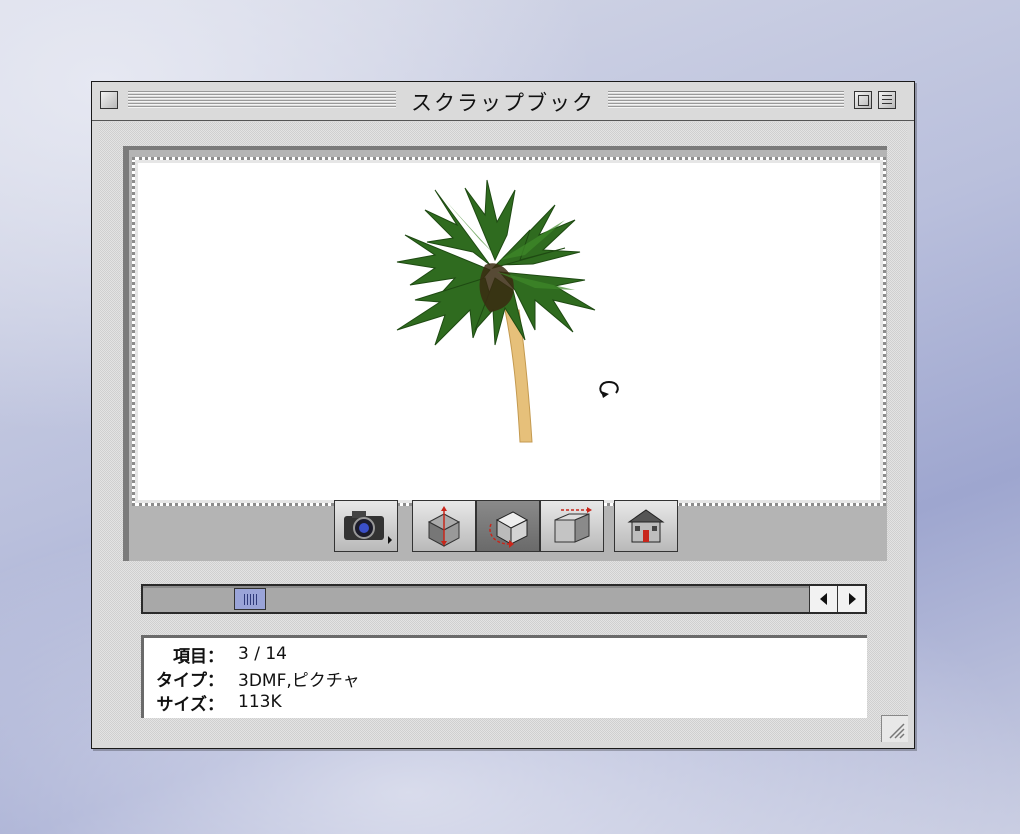  Describe the element at coordinates (299, 680) in the screenshot. I see `type-value: 3DMF,ピクチャ` at that location.